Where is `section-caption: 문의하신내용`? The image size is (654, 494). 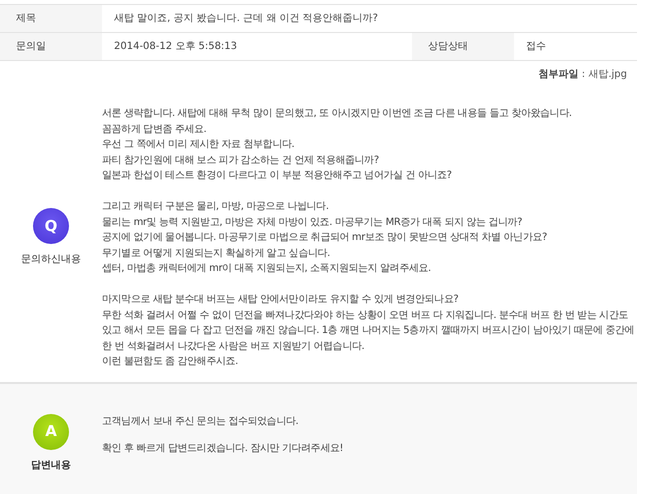 section-caption: 문의하신내용 is located at coordinates (51, 260).